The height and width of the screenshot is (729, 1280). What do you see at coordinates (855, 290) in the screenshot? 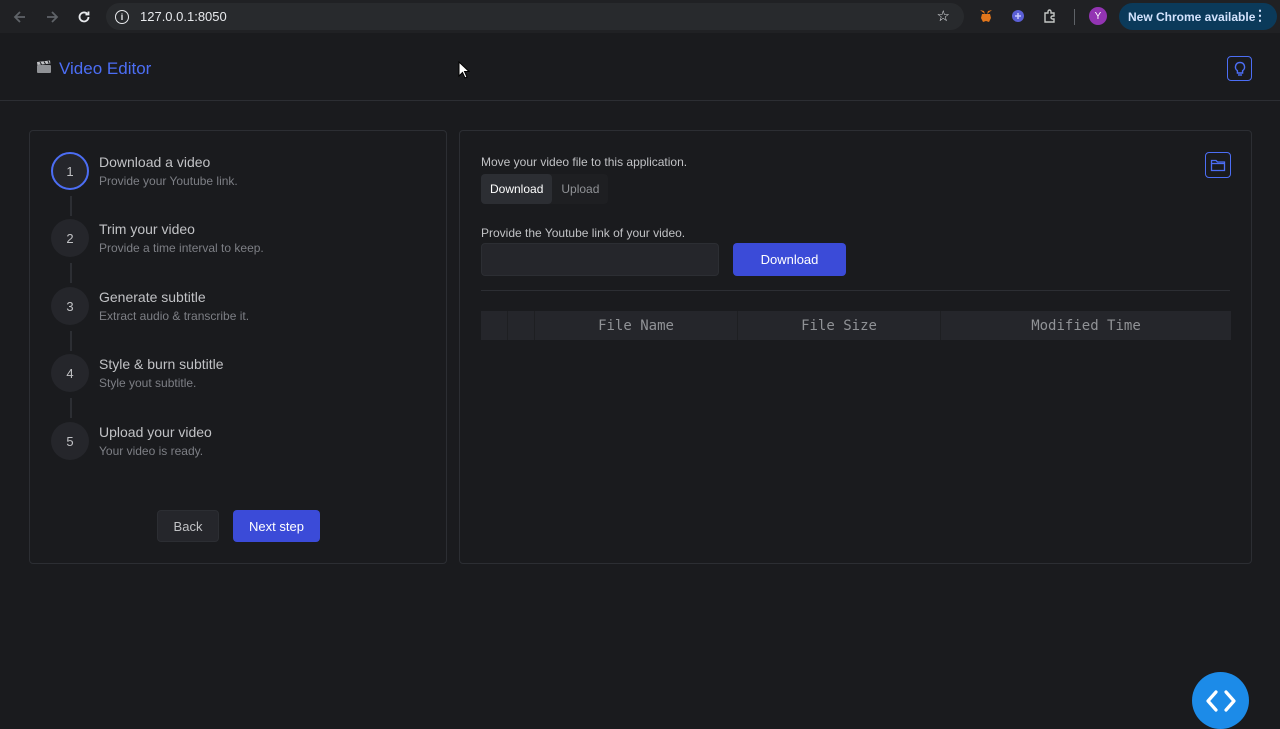
I see `section-divider` at bounding box center [855, 290].